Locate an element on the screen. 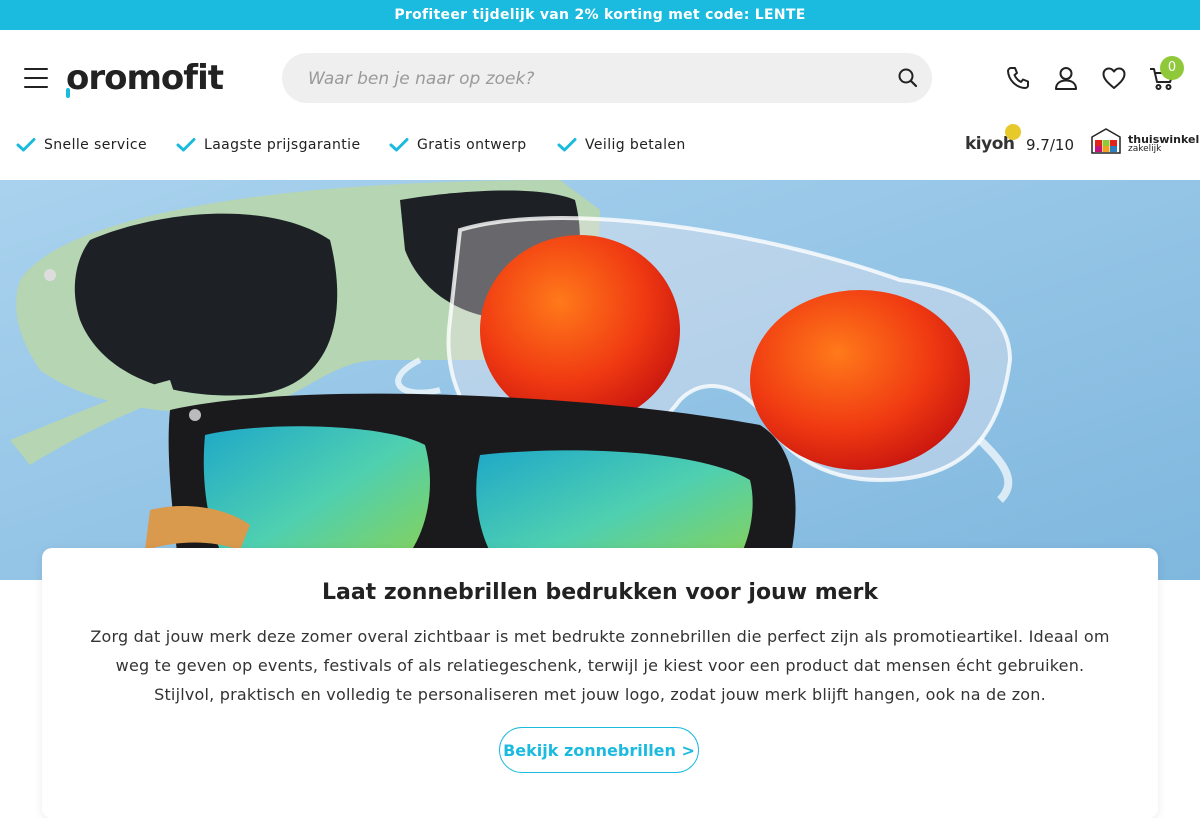  usp-item: Veilig betalen is located at coordinates (621, 146).